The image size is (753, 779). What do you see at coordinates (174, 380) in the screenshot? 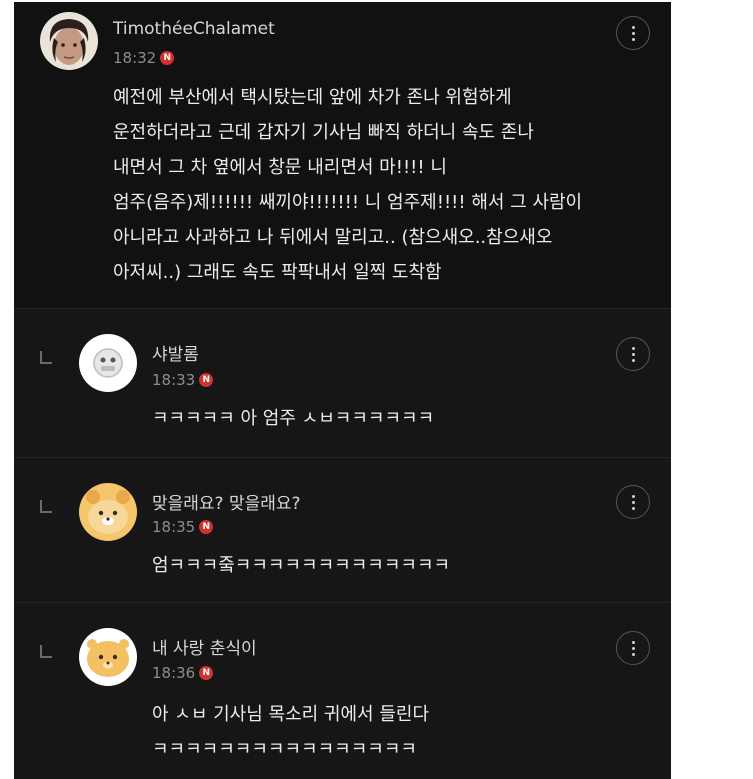
I see `comment-timestamp: 18:33` at bounding box center [174, 380].